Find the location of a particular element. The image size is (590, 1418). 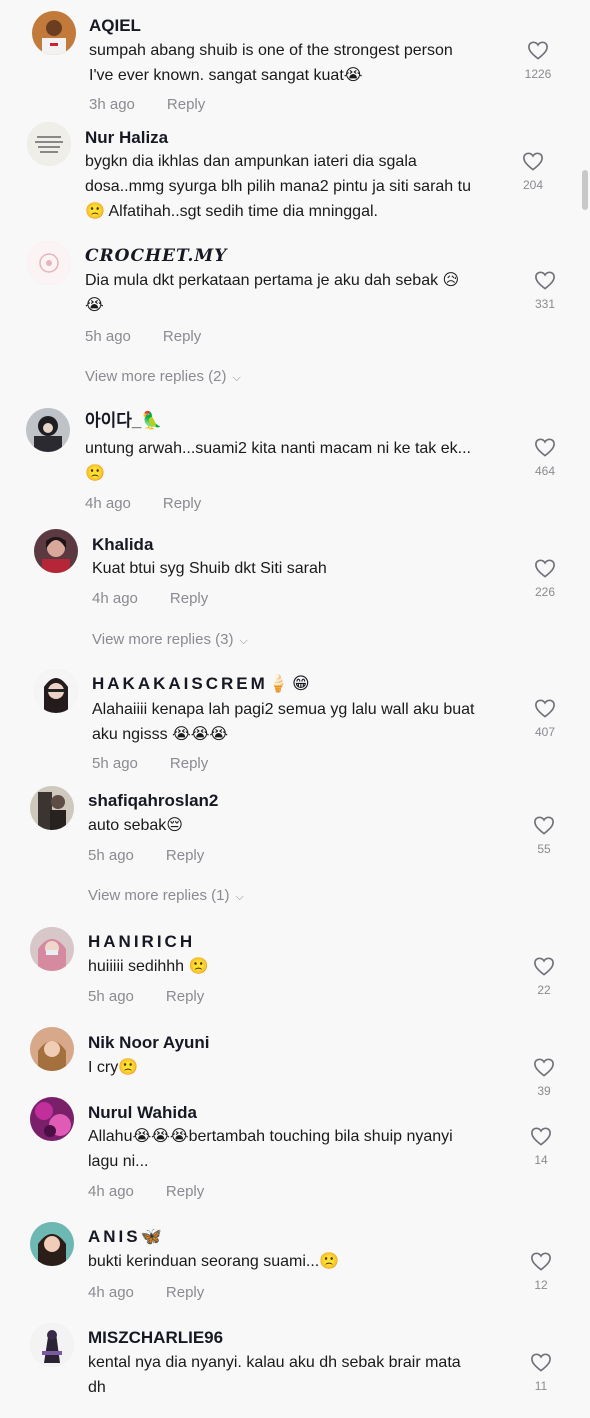

username: AQIEL is located at coordinates (115, 26).